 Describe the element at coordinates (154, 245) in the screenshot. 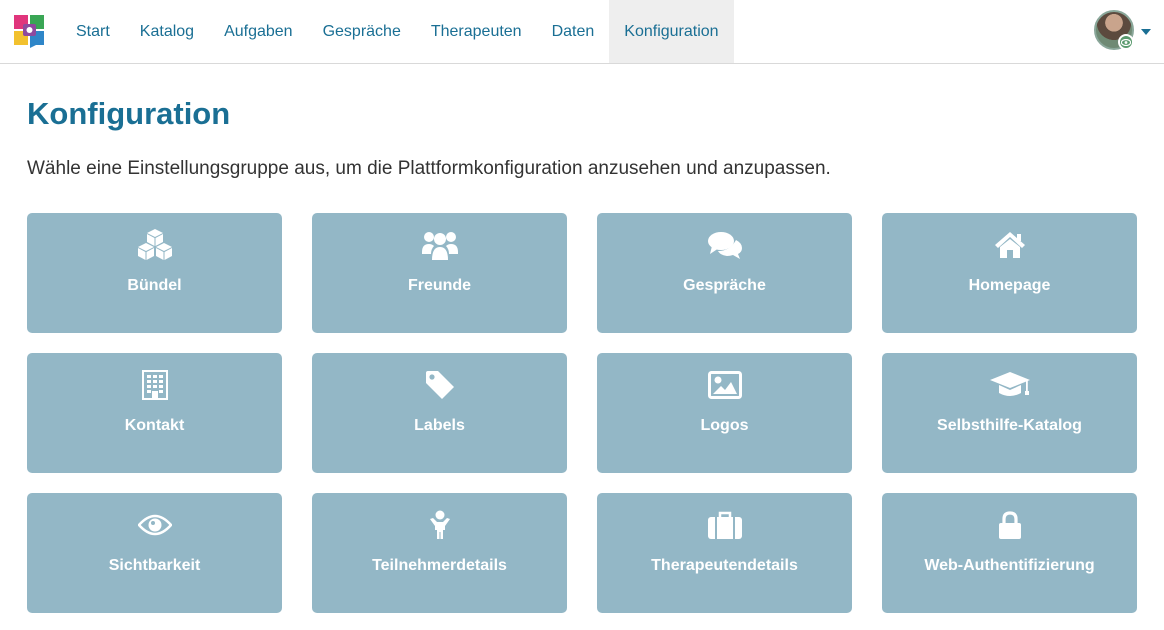

I see `cubes-icon` at that location.